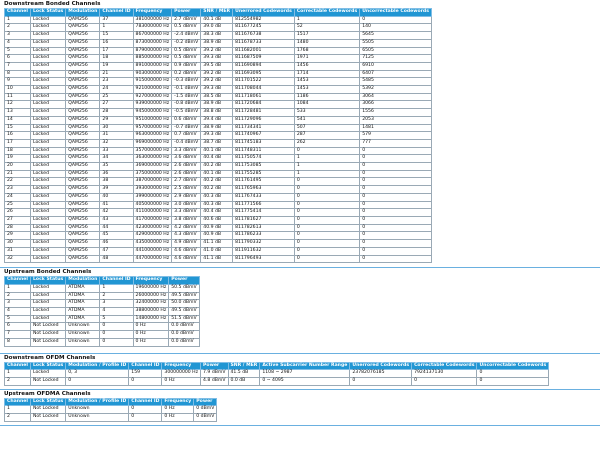  What do you see at coordinates (217, 97) in the screenshot?
I see `table-cell: 38.5 dB` at bounding box center [217, 97].